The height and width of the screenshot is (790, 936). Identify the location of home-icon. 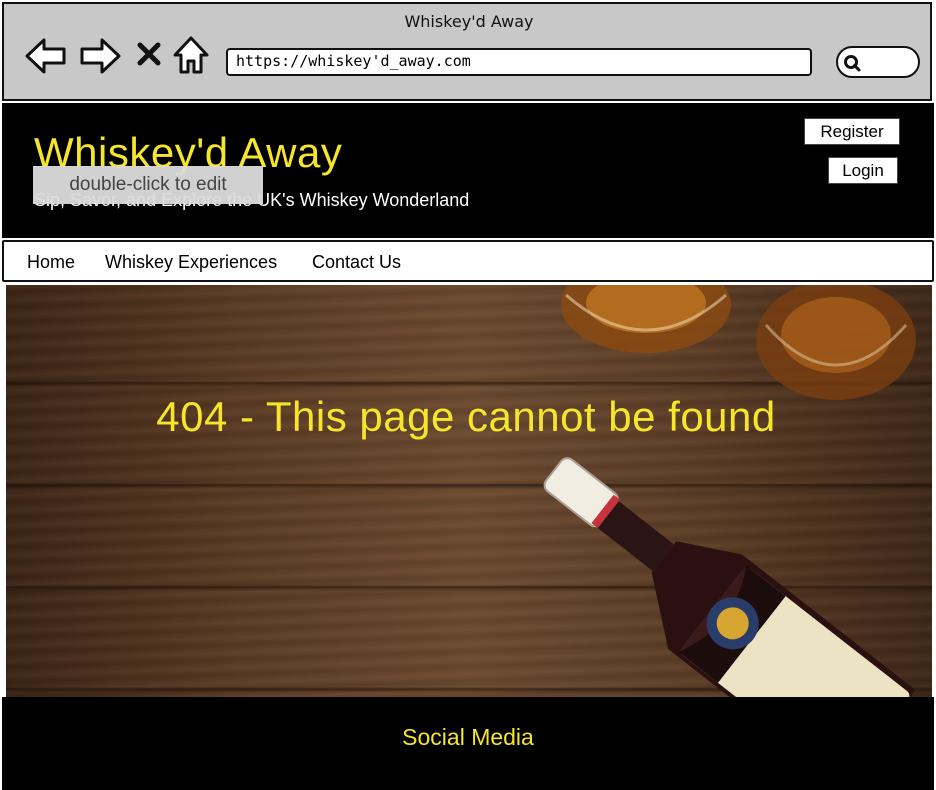
(191, 55).